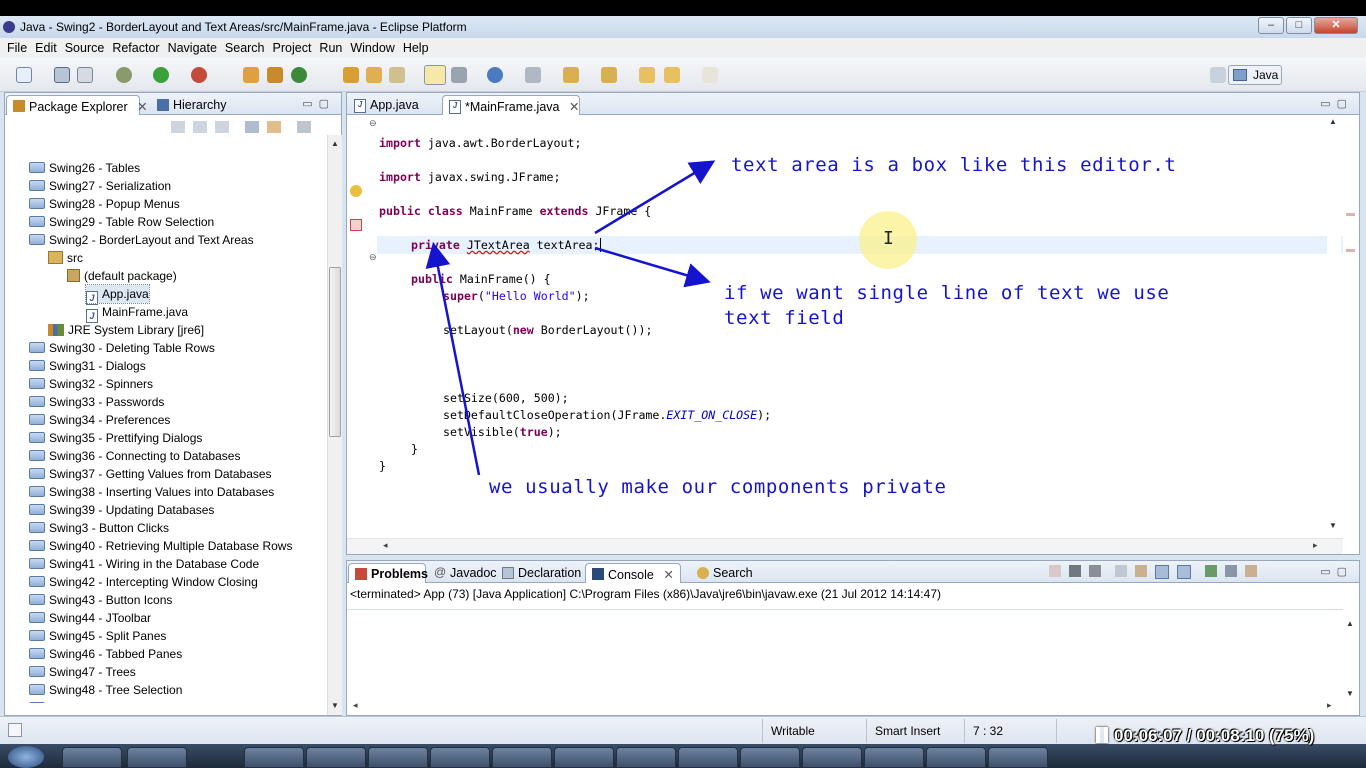 This screenshot has height=768, width=1366. Describe the element at coordinates (97, 636) in the screenshot. I see `tree-item: Swing45 - Split Panes` at that location.